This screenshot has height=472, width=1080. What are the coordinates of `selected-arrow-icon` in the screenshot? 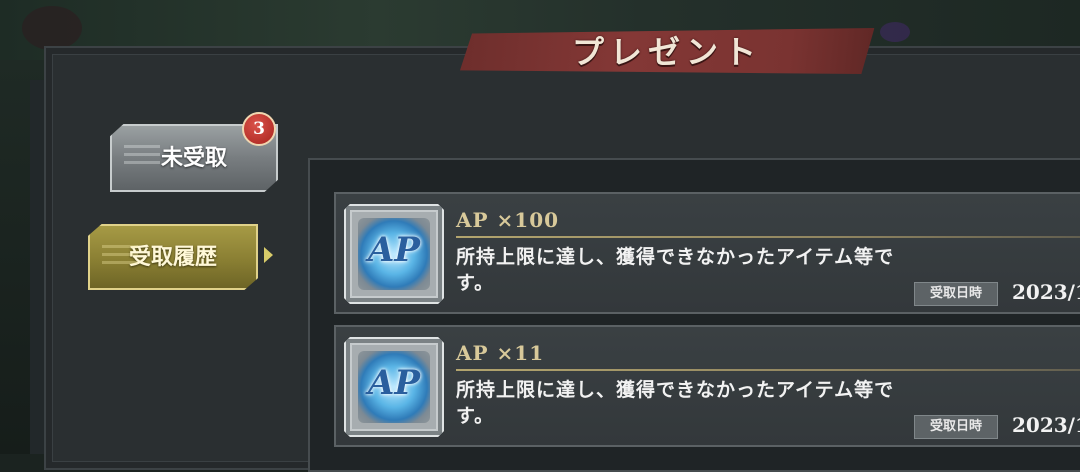 It's located at (268, 255).